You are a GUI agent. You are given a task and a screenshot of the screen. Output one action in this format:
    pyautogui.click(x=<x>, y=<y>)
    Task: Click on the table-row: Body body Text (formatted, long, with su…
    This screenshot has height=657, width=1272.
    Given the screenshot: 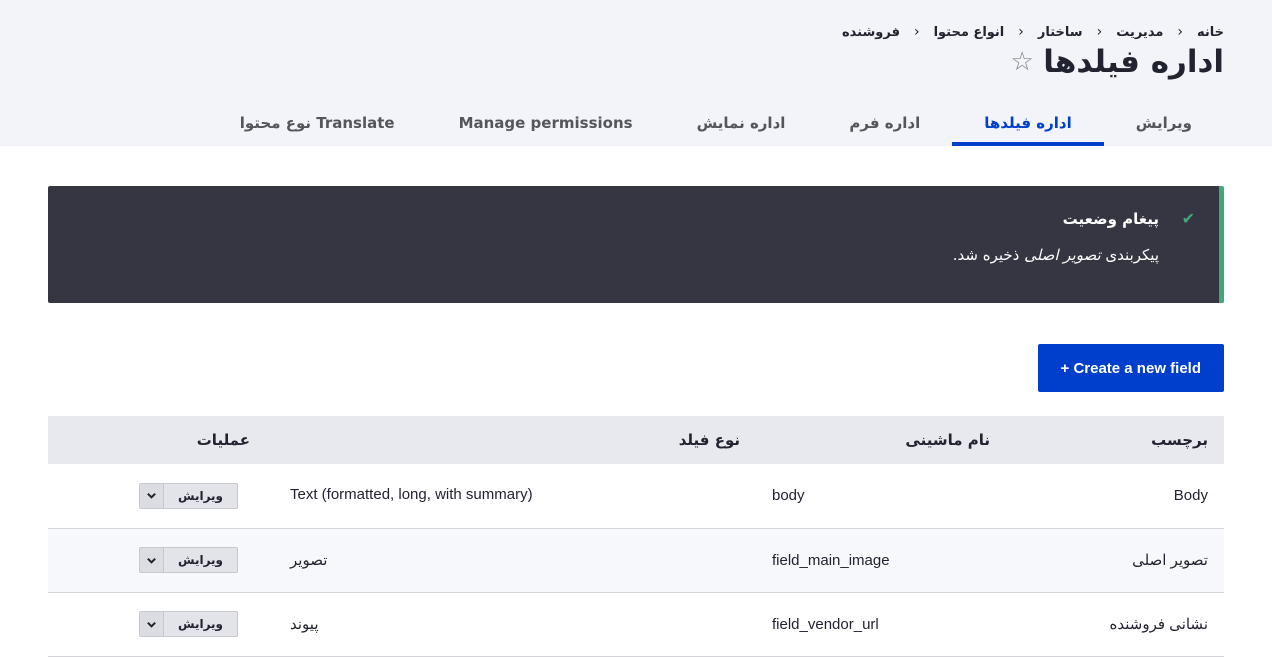 What is the action you would take?
    pyautogui.click(x=636, y=496)
    